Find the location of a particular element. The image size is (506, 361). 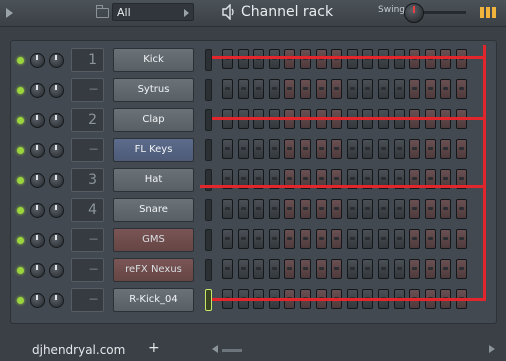

channel-name-button: GMS is located at coordinates (153, 240).